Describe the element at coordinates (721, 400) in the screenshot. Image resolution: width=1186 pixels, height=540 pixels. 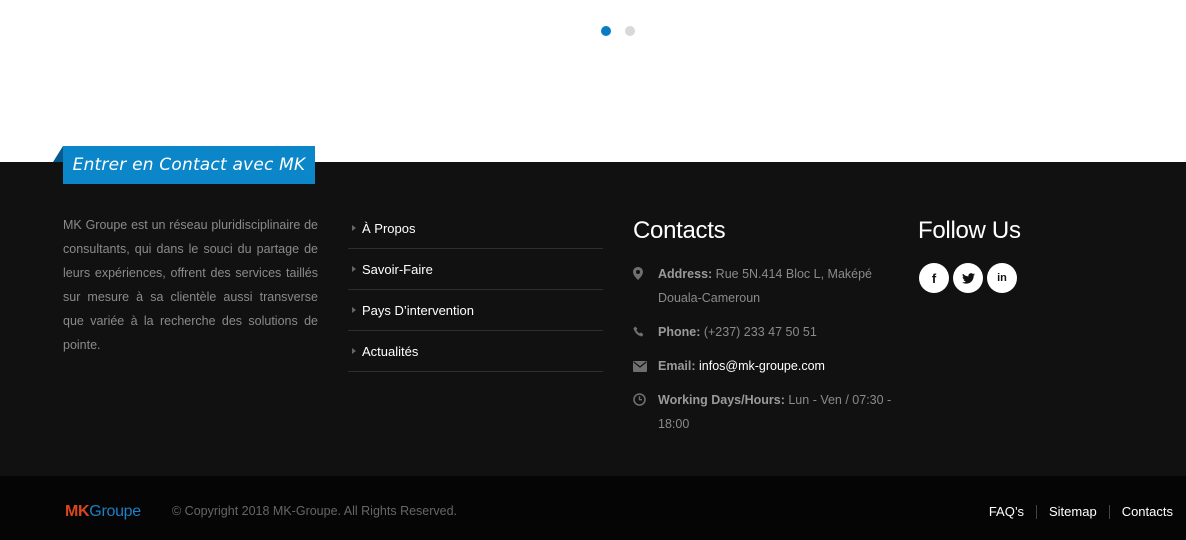
I see `hours-label: Working Days/Hours:` at that location.